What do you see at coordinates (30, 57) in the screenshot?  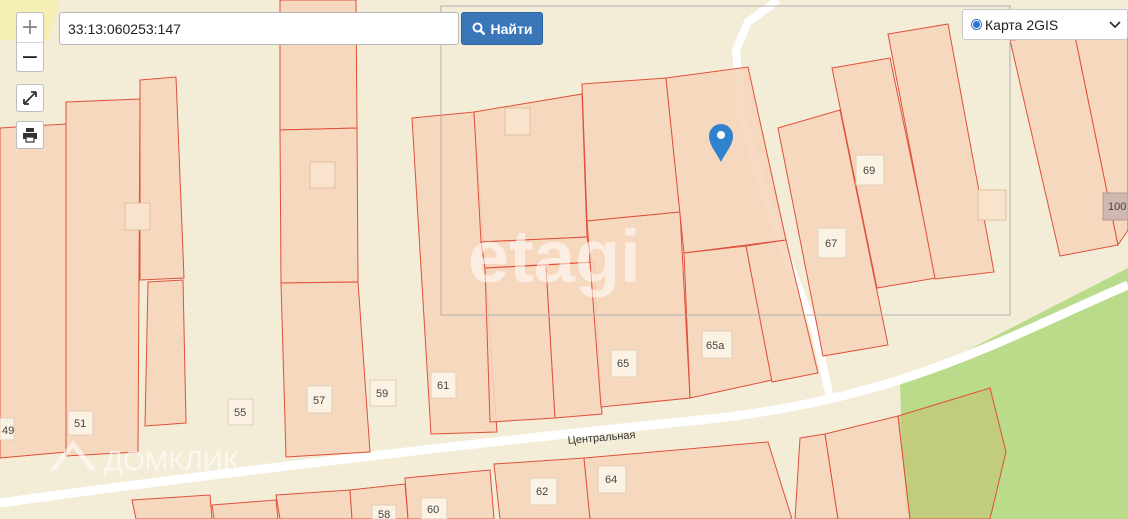 I see `zoom-out-button: −` at bounding box center [30, 57].